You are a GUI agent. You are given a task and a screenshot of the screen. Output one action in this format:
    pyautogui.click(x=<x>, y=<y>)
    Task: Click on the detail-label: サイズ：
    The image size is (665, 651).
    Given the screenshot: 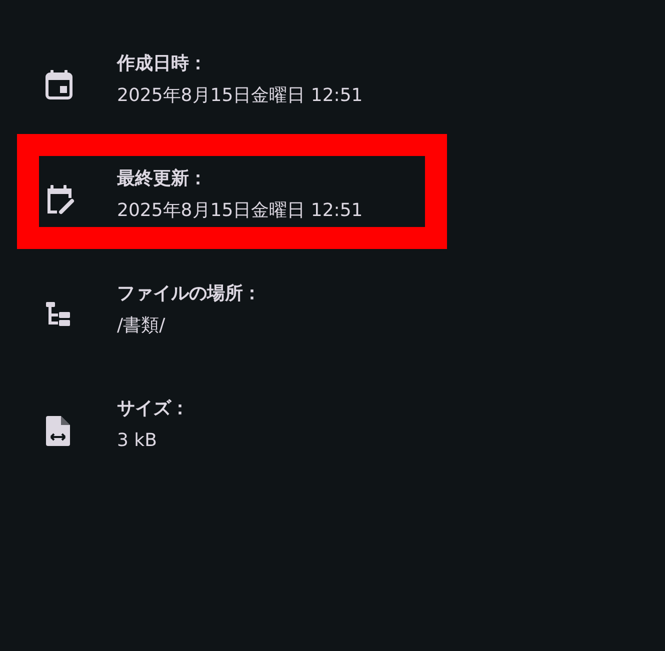 What is the action you would take?
    pyautogui.click(x=153, y=409)
    